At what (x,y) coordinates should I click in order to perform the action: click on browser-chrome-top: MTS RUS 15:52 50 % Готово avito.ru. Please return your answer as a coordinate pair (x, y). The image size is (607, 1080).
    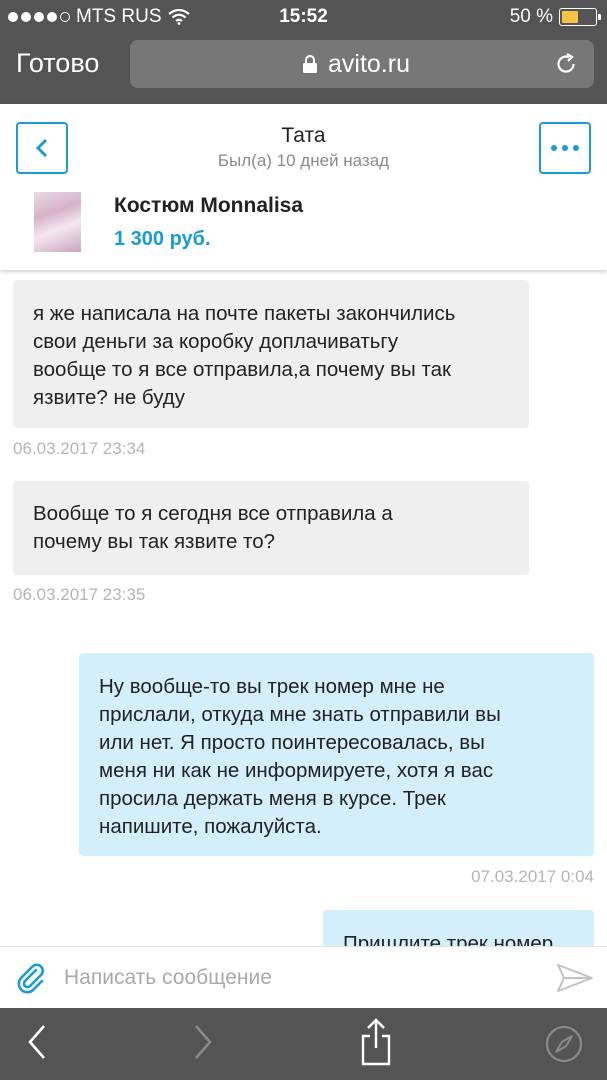
    Looking at the image, I should click on (303, 52).